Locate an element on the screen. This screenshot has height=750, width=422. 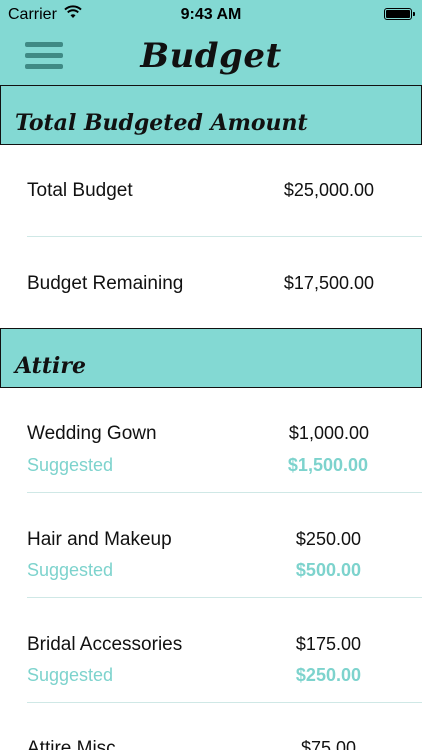
section-header-total: Total Budgeted Amount is located at coordinates (211, 115).